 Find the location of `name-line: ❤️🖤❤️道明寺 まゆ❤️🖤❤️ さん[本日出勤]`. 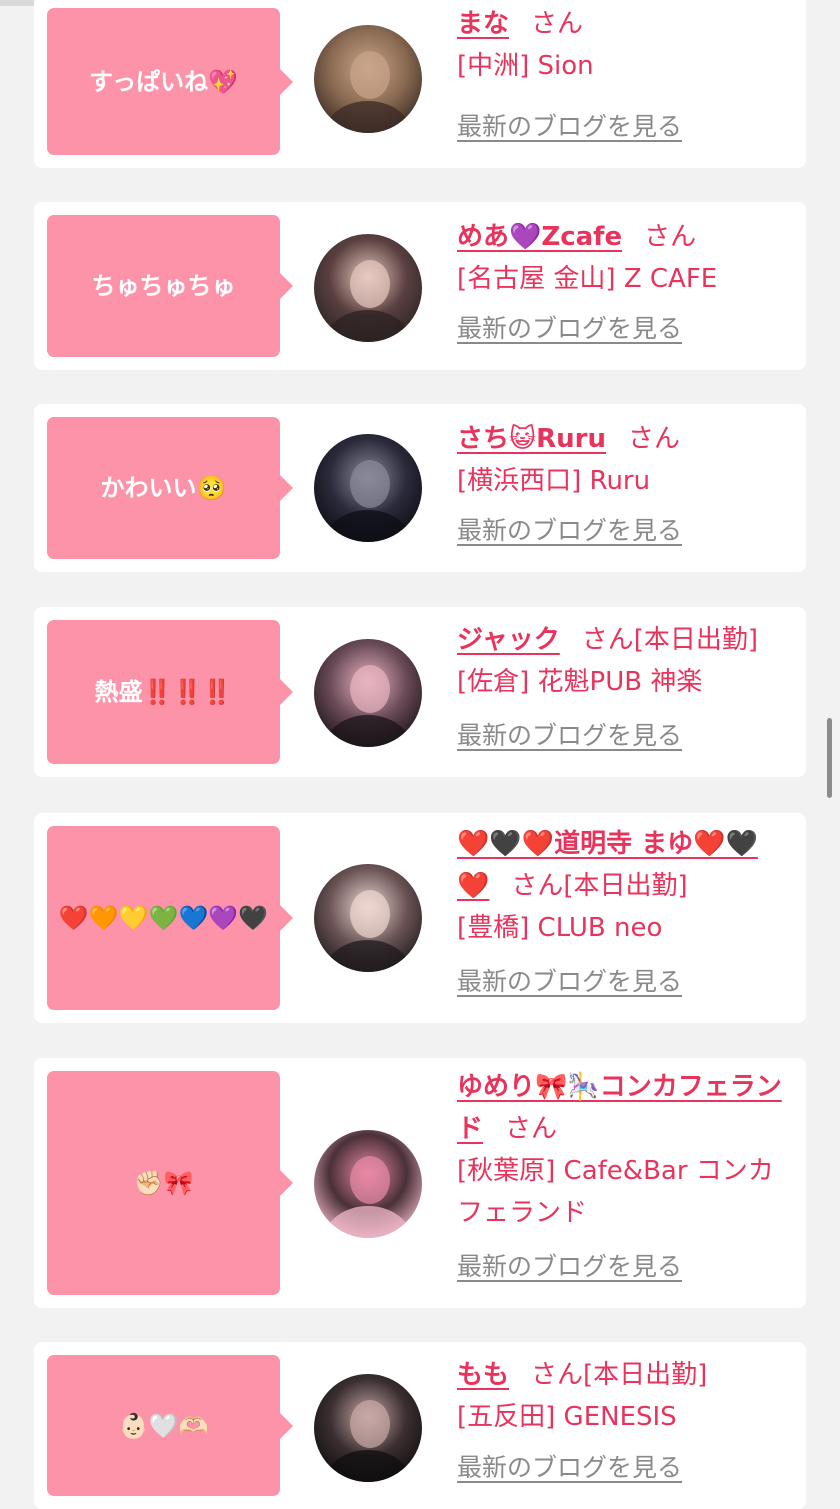

name-line: ❤️🖤❤️道明寺 まゆ❤️🖤❤️ さん[本日出勤] is located at coordinates (622, 865).